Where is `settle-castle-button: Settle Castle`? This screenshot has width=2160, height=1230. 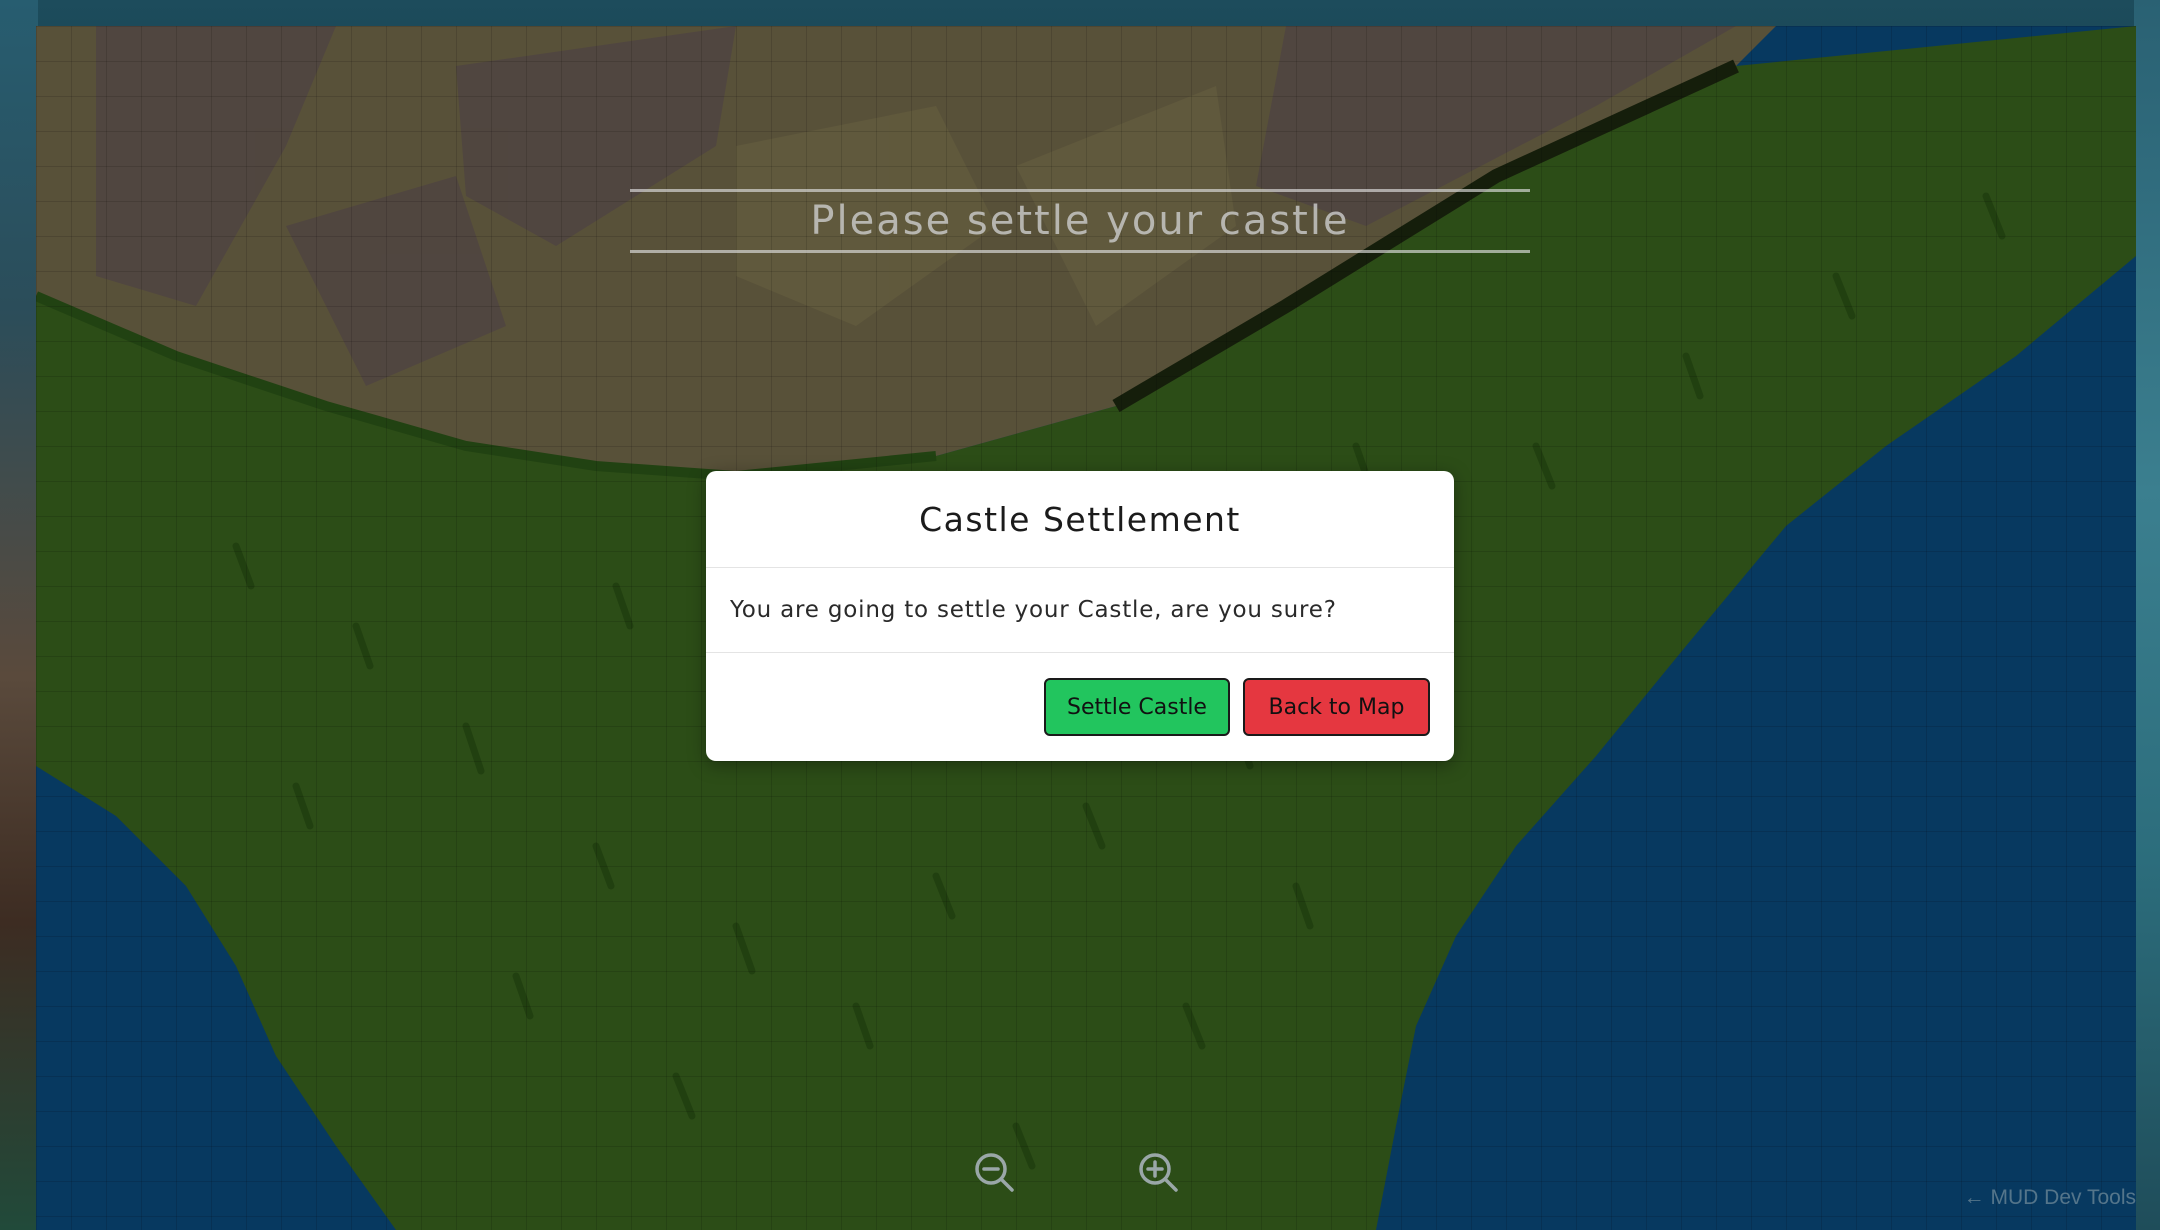
settle-castle-button: Settle Castle is located at coordinates (1137, 707).